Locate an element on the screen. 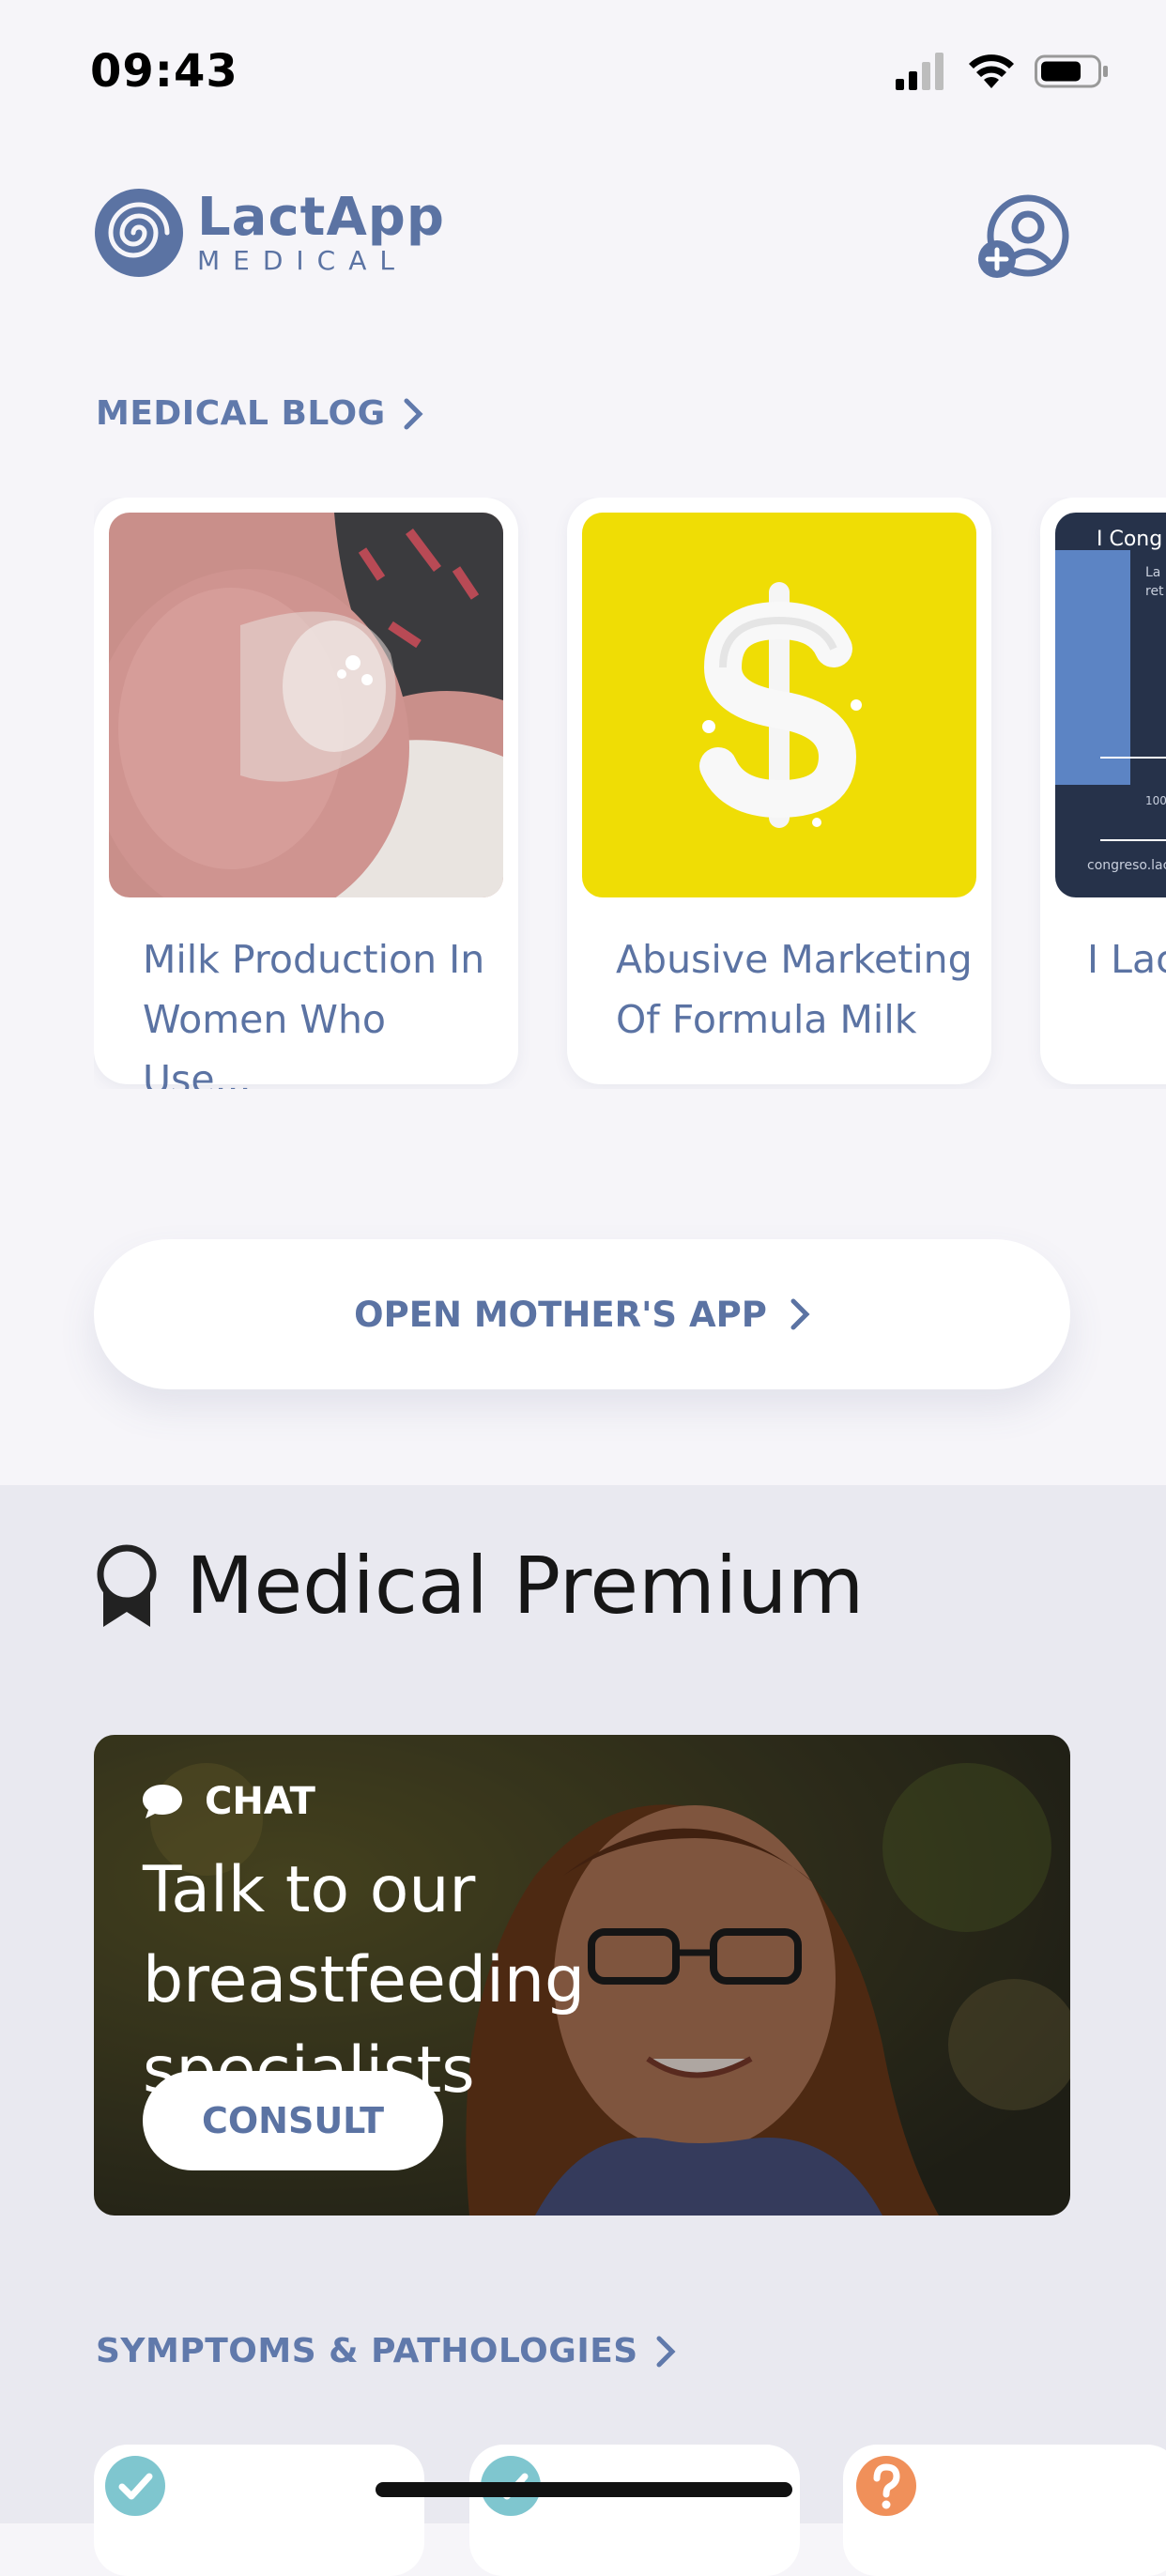  congress-image-subtext: La is located at coordinates (1153, 572).